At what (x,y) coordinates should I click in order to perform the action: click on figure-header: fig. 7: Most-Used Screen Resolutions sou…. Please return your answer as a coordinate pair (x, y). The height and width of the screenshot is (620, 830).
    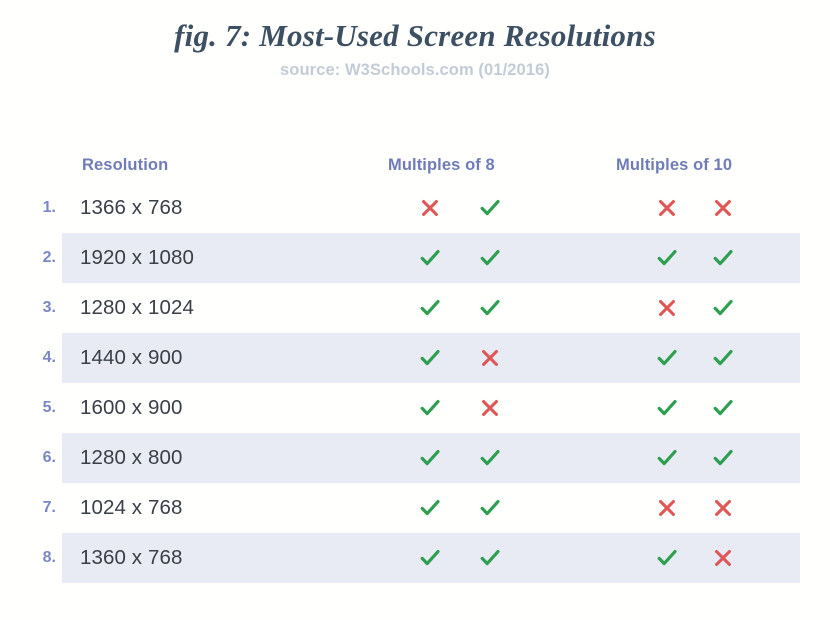
    Looking at the image, I should click on (415, 40).